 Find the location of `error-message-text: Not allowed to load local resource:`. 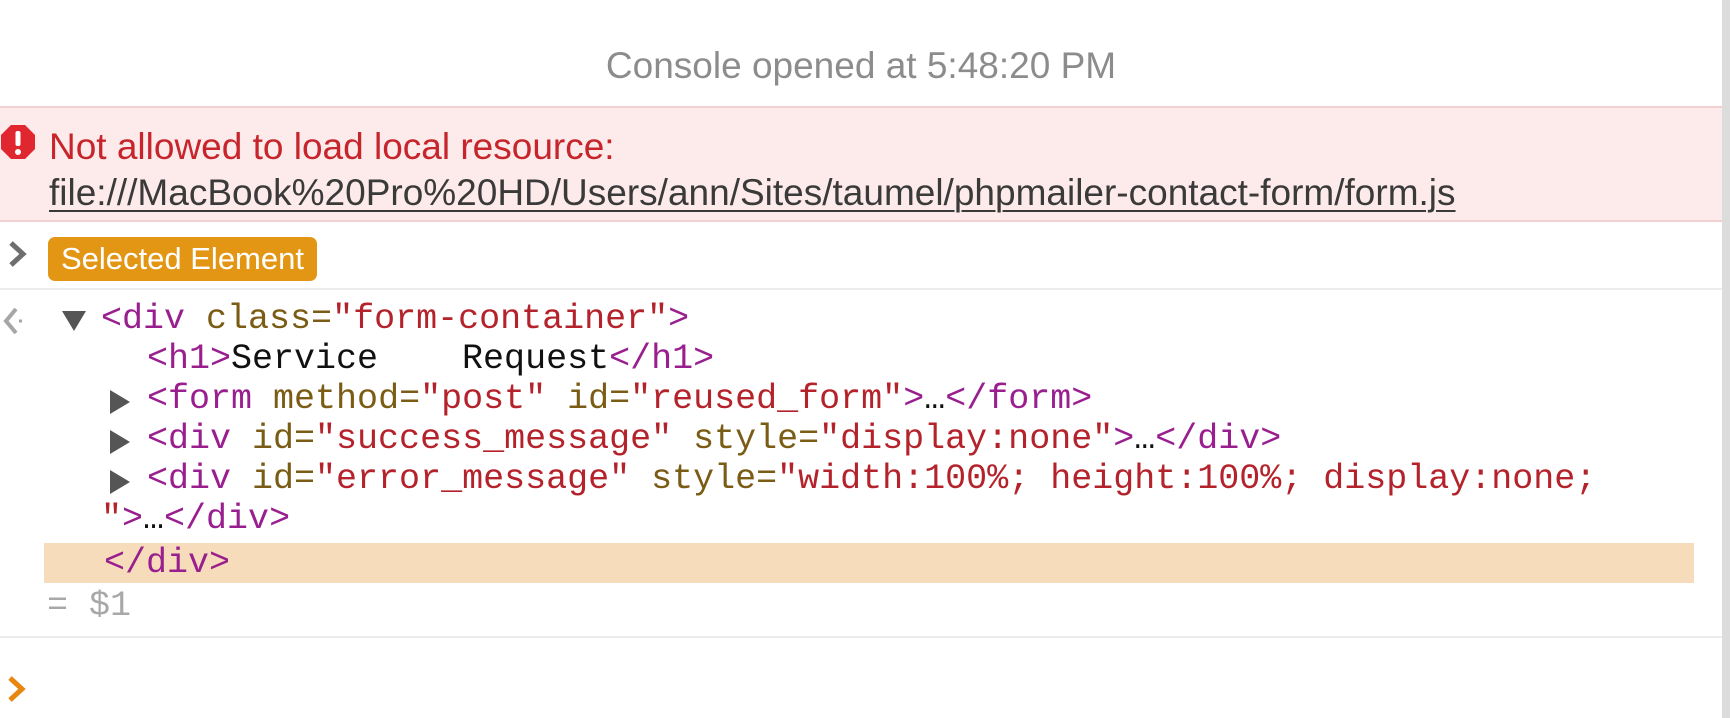

error-message-text: Not allowed to load local resource: is located at coordinates (332, 146).